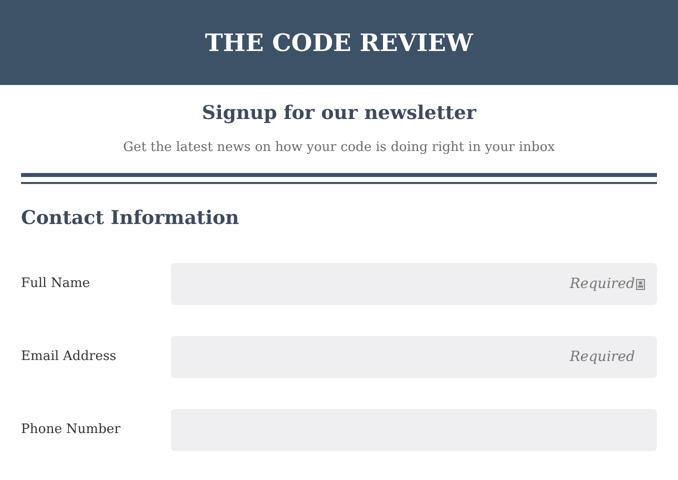  What do you see at coordinates (69, 357) in the screenshot?
I see `field-label: Email Address` at bounding box center [69, 357].